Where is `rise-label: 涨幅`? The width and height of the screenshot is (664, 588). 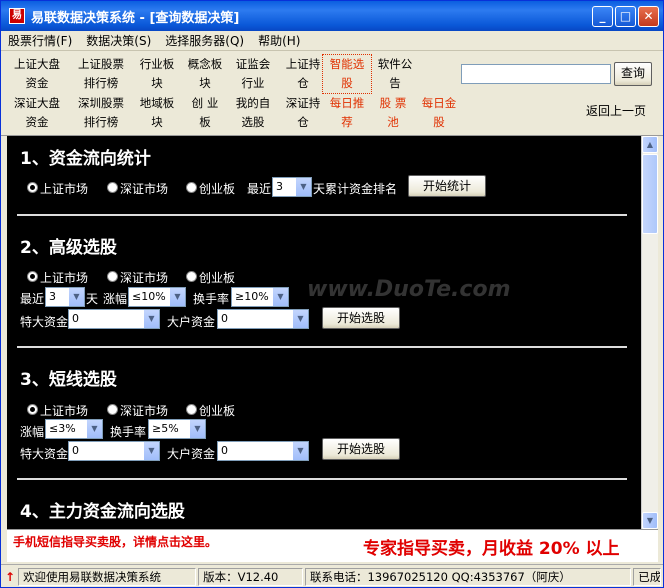 rise-label: 涨幅 is located at coordinates (115, 299).